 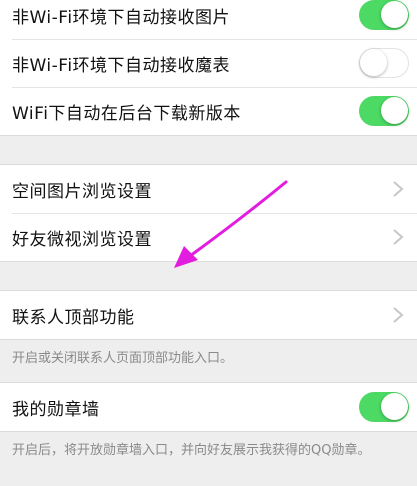 I want to click on row-contact-top-features: 联系人顶部功能, so click(x=208, y=315).